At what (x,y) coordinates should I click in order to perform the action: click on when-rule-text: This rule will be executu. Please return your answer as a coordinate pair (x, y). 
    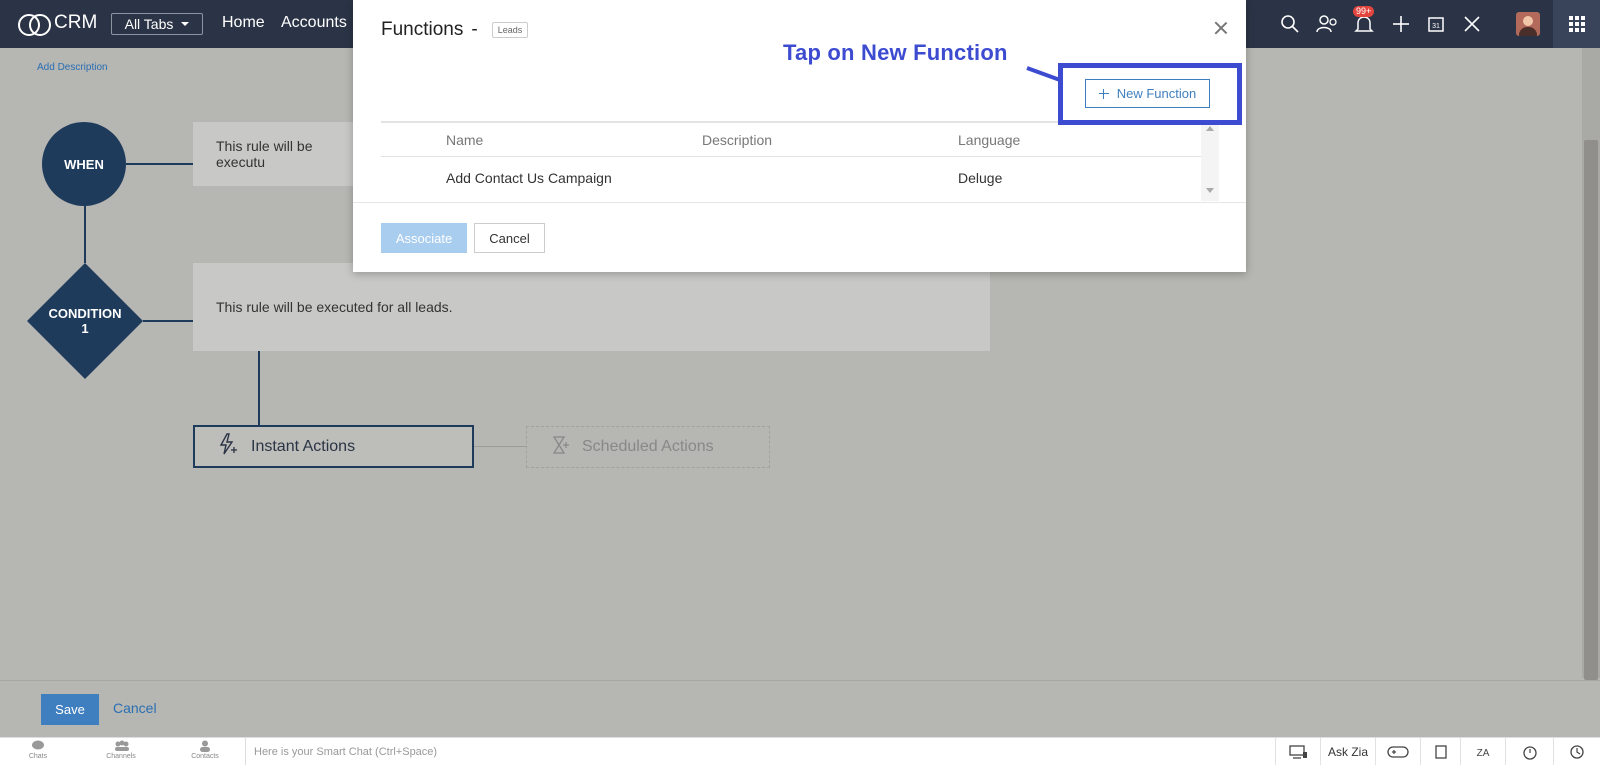
    Looking at the image, I should click on (264, 154).